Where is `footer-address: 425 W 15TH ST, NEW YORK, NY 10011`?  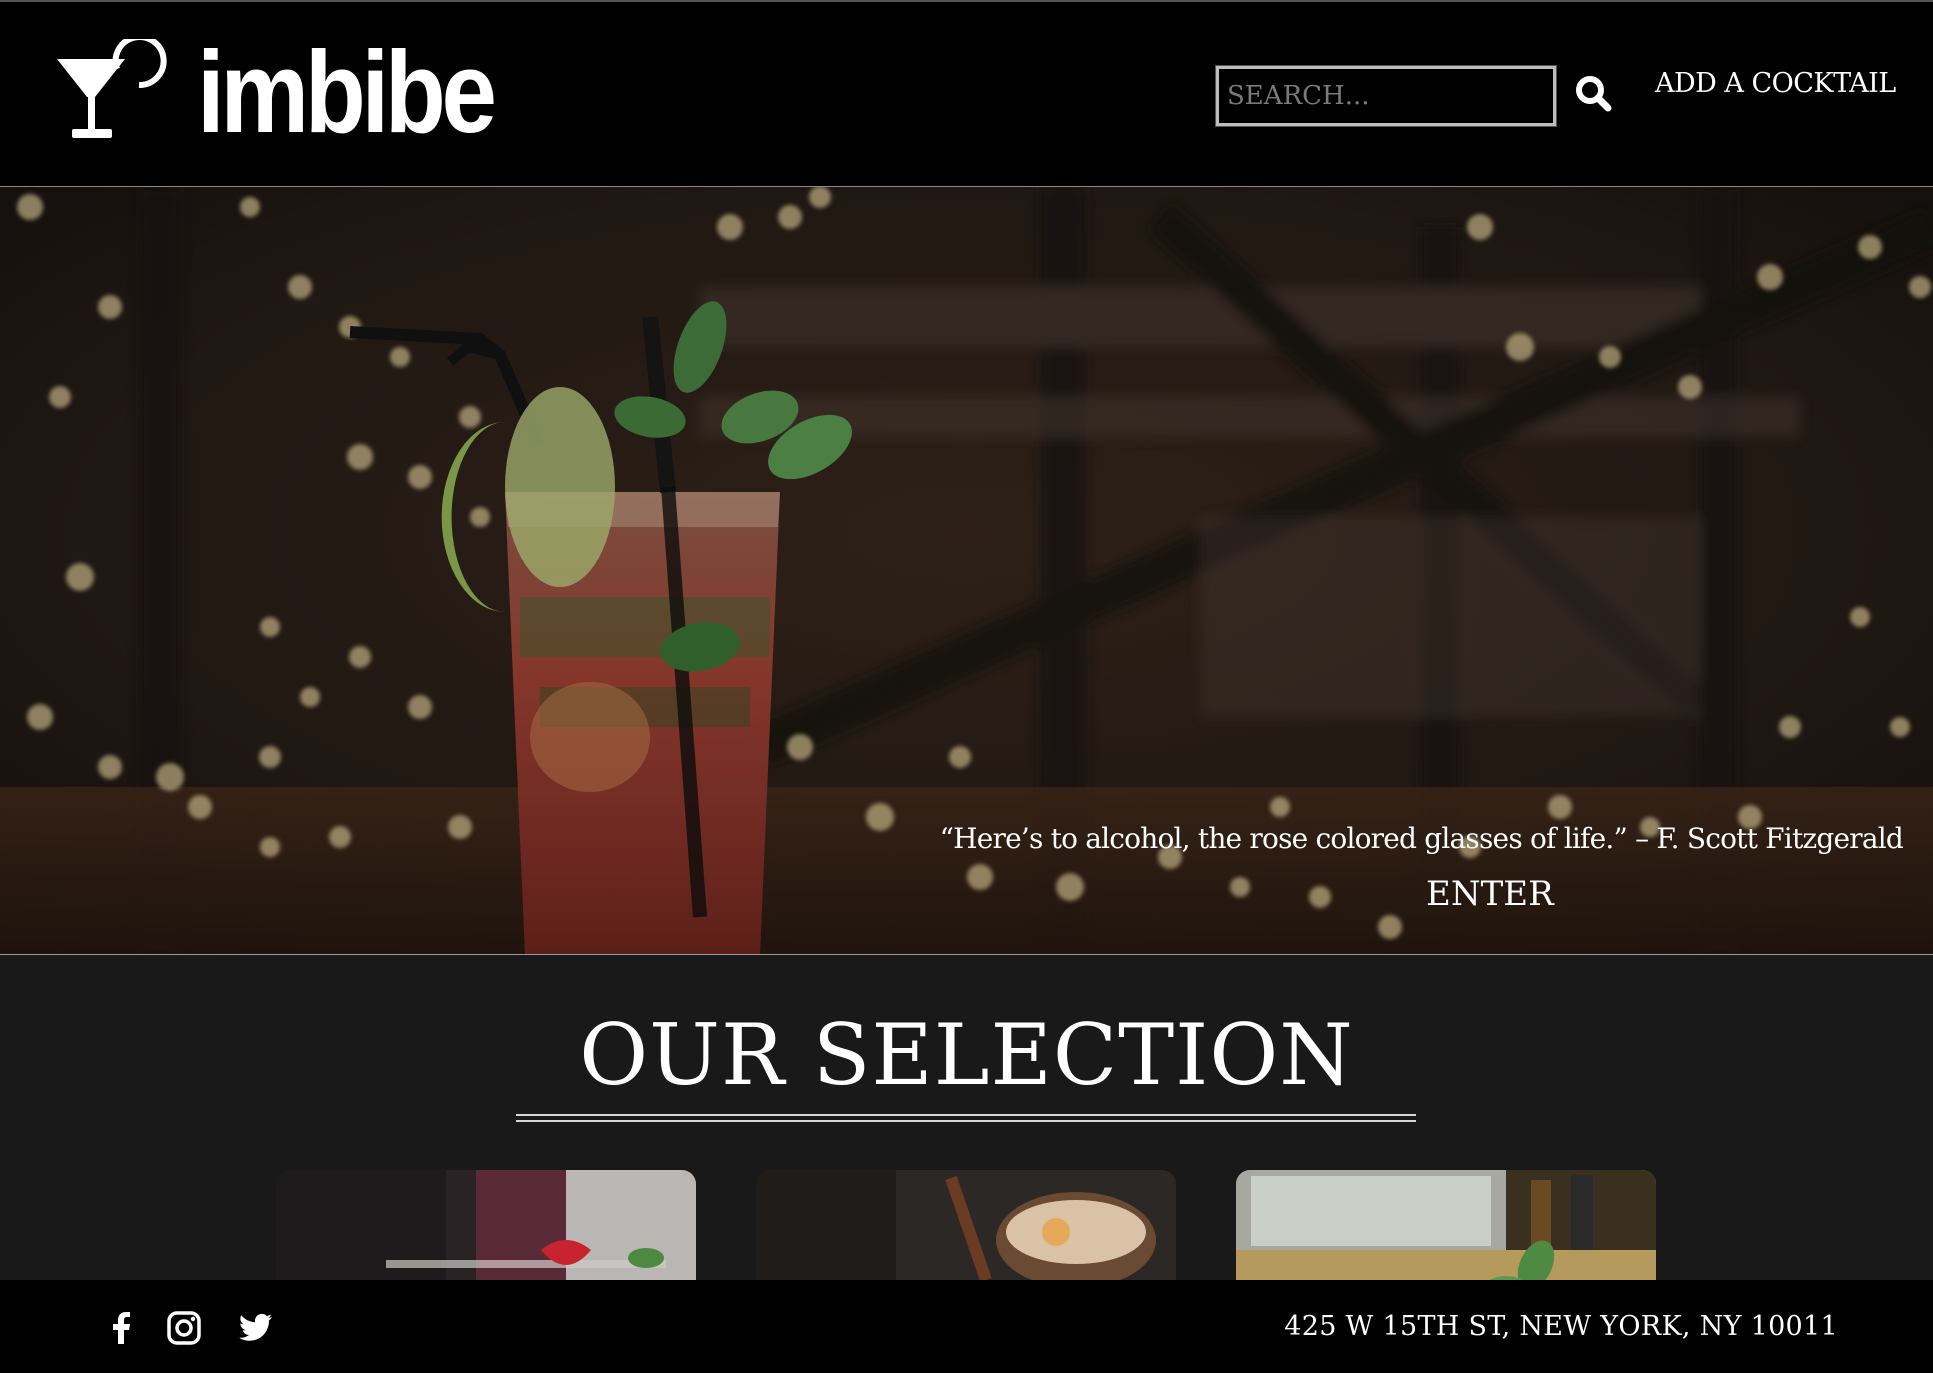
footer-address: 425 W 15TH ST, NEW YORK, NY 10011 is located at coordinates (1561, 1326).